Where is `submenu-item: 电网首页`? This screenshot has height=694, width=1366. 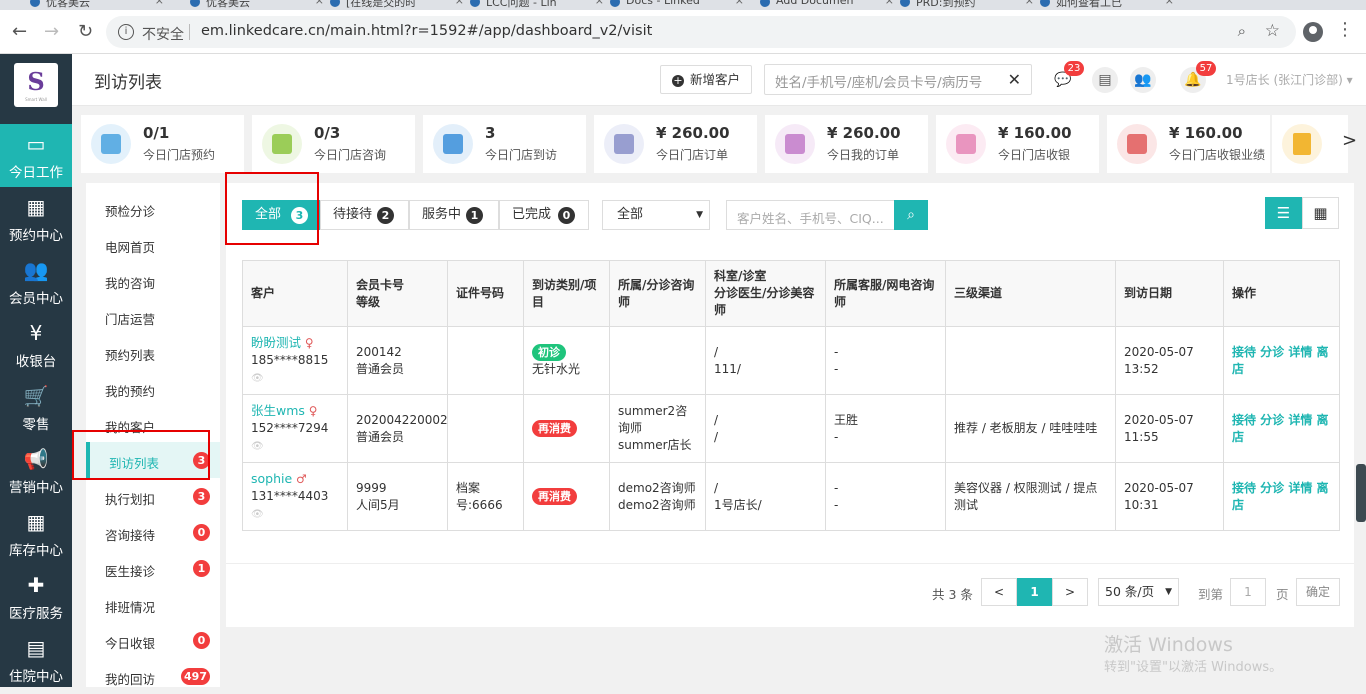 submenu-item: 电网首页 is located at coordinates (153, 244).